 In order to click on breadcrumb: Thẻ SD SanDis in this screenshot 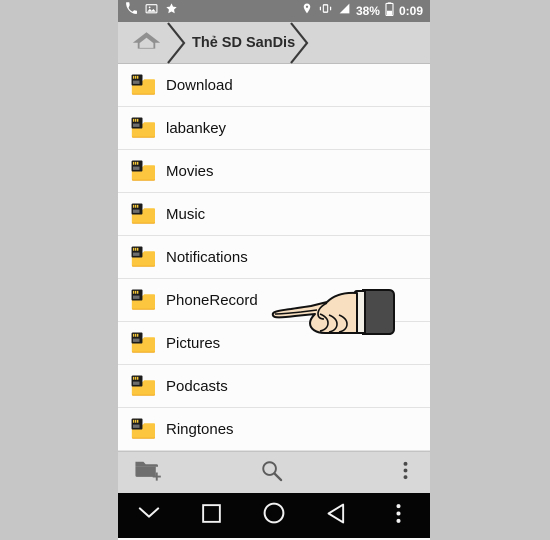, I will do `click(274, 42)`.